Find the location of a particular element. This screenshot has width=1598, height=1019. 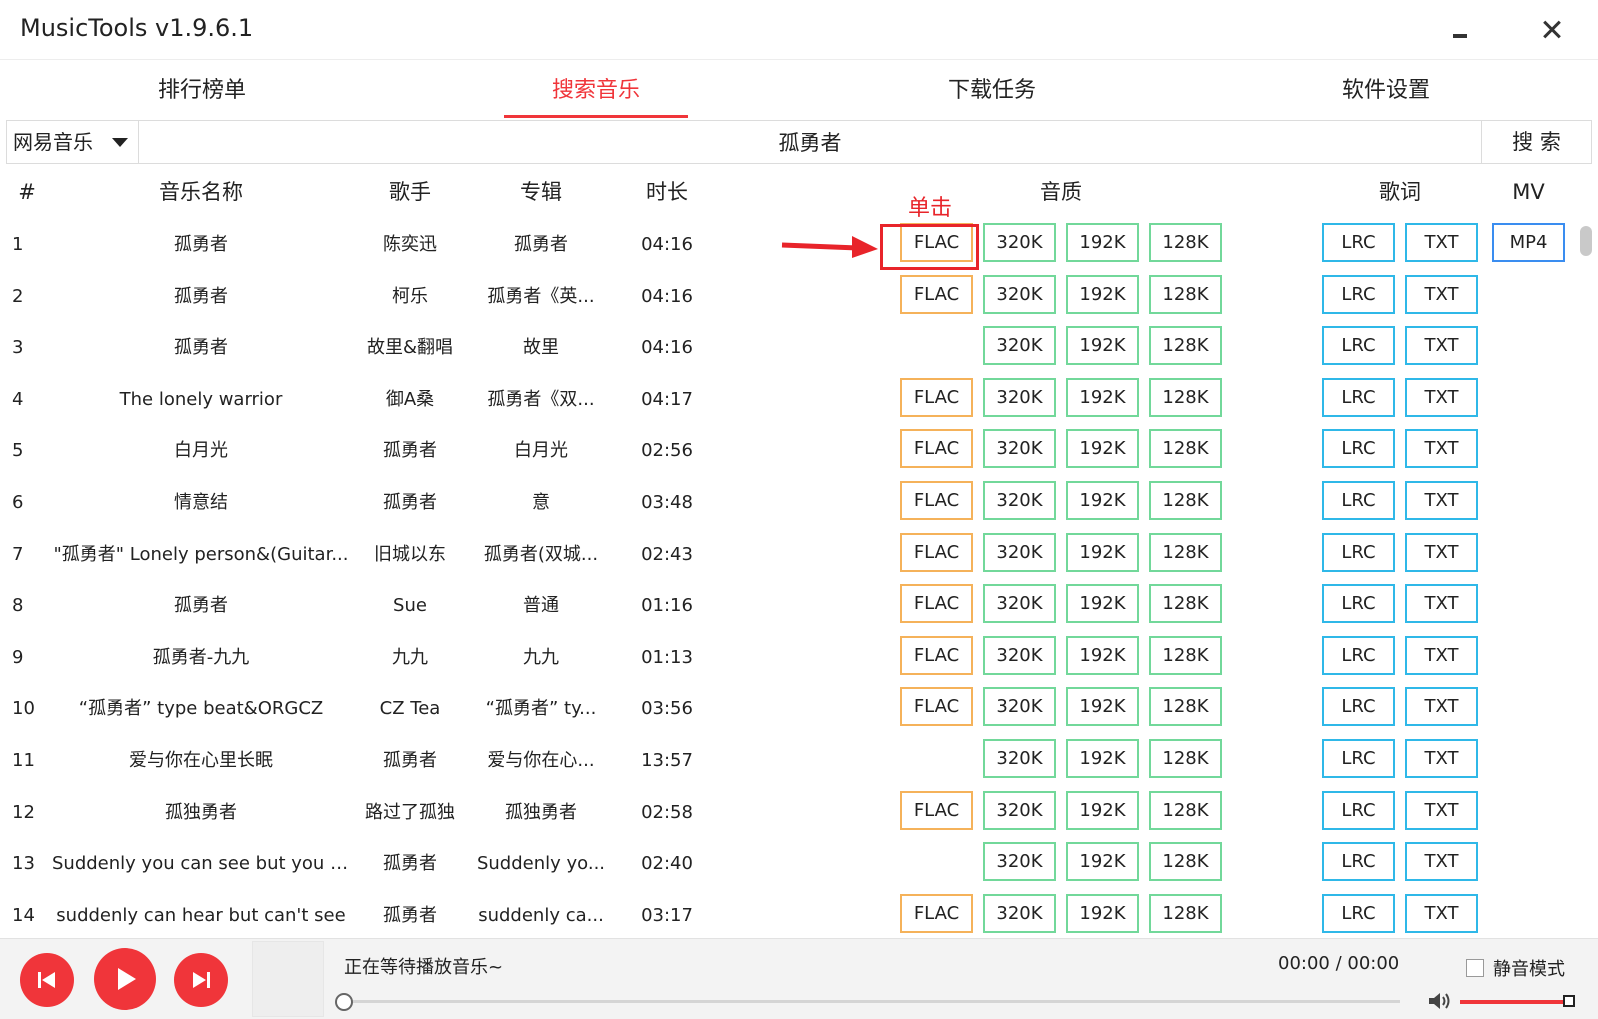

close-button is located at coordinates (1552, 30).